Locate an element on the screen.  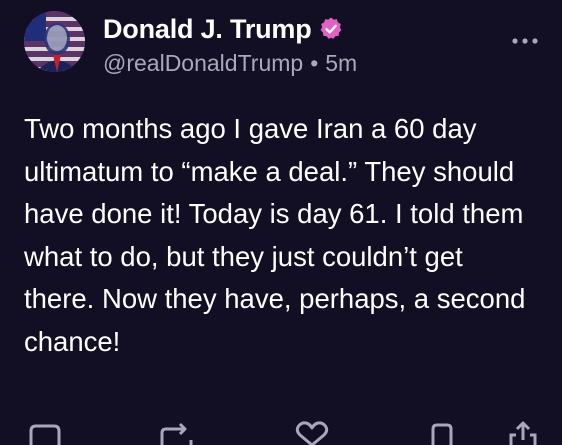
avatar-image is located at coordinates (54, 41).